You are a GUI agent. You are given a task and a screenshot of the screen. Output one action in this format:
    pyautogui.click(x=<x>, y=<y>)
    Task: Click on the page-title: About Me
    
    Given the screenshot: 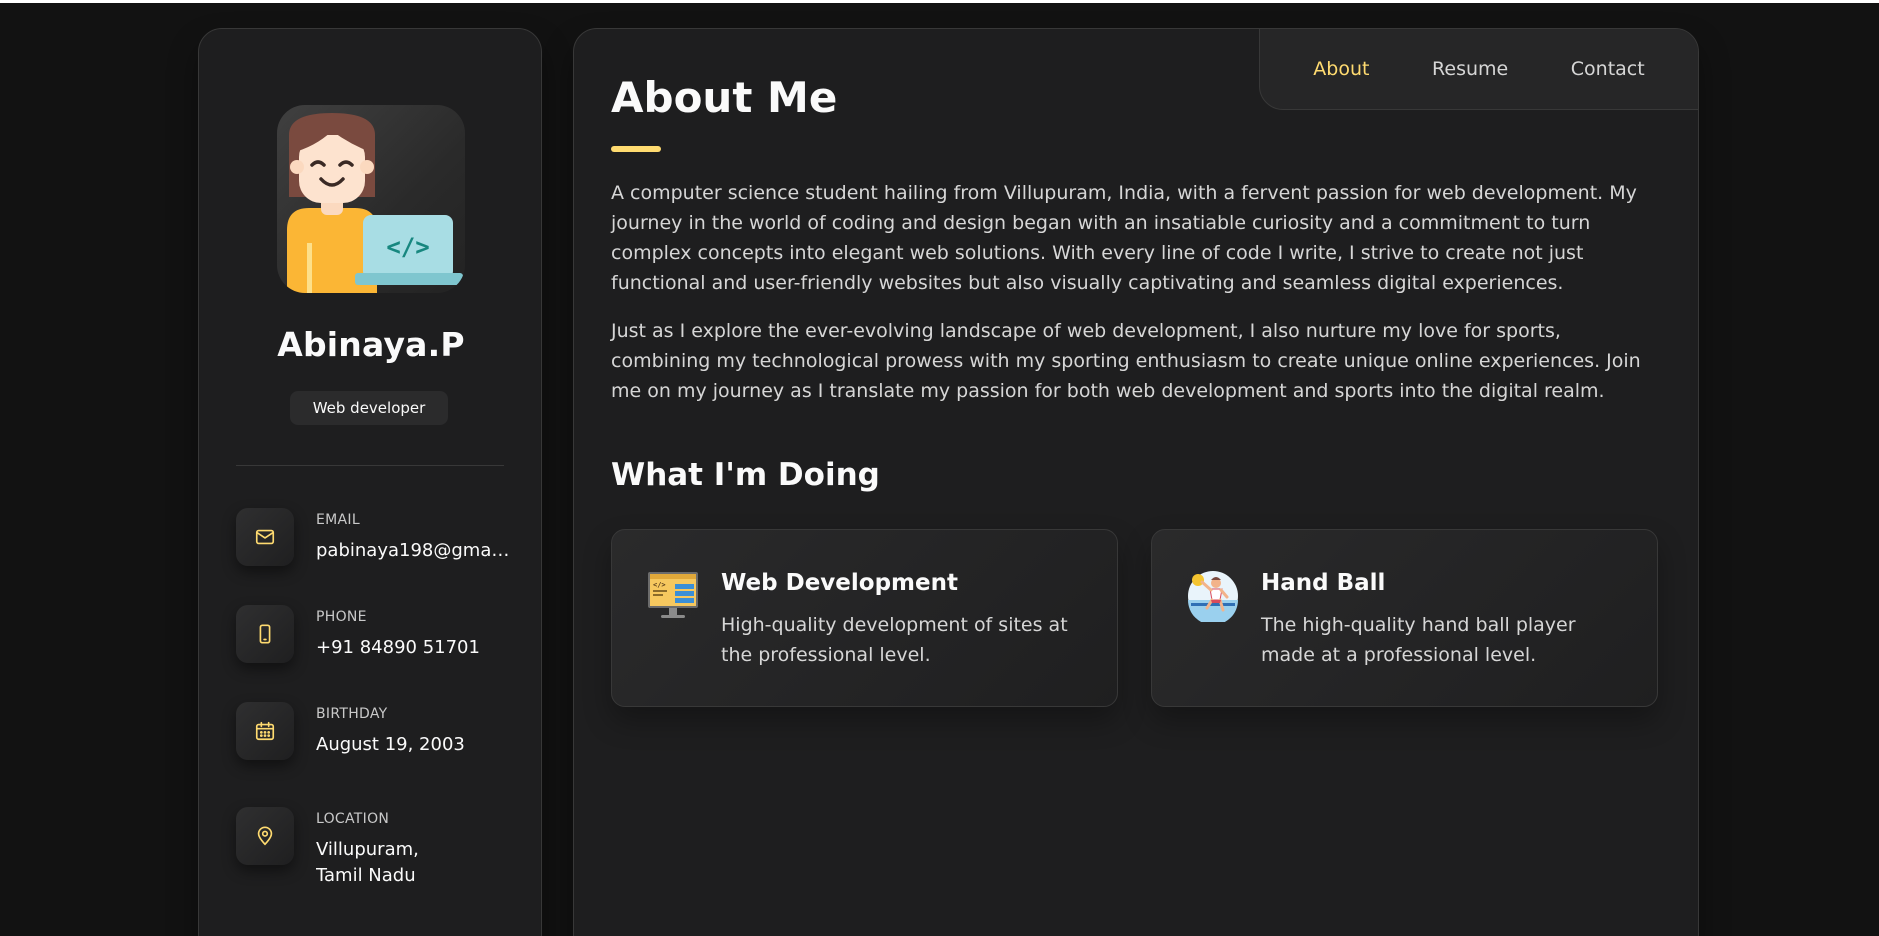 What is the action you would take?
    pyautogui.click(x=724, y=97)
    